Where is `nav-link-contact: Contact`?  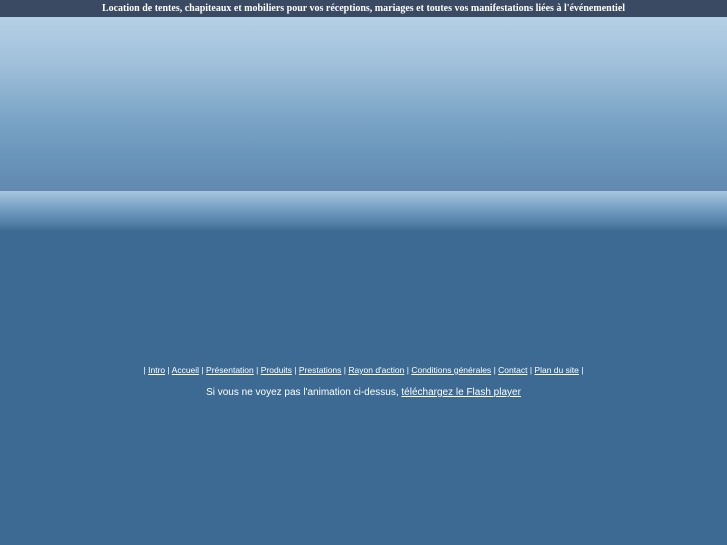 nav-link-contact: Contact is located at coordinates (512, 370).